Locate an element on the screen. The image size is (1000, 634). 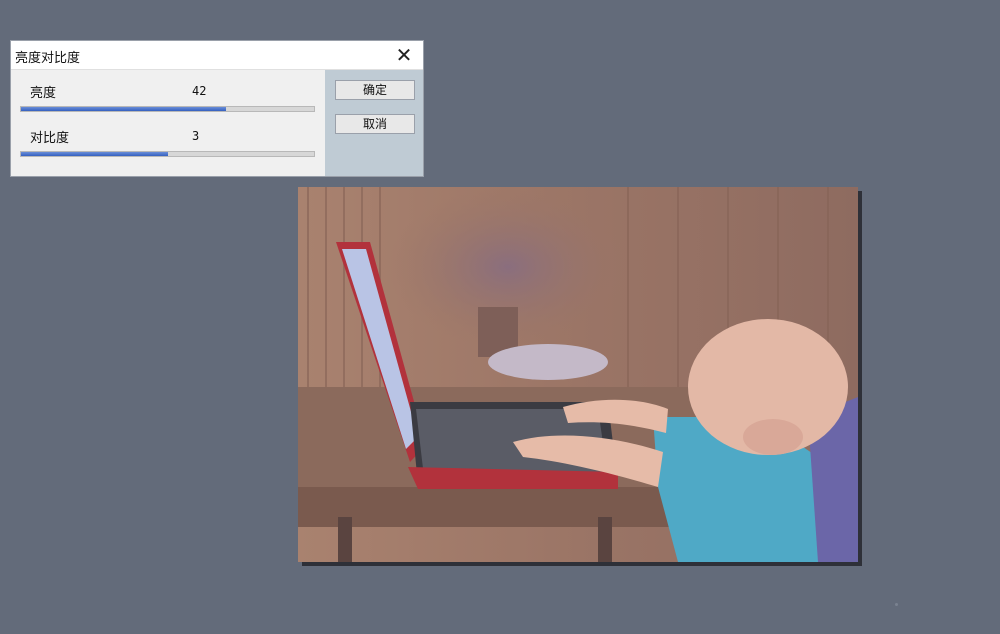
cancel-button: 取消 is located at coordinates (375, 124).